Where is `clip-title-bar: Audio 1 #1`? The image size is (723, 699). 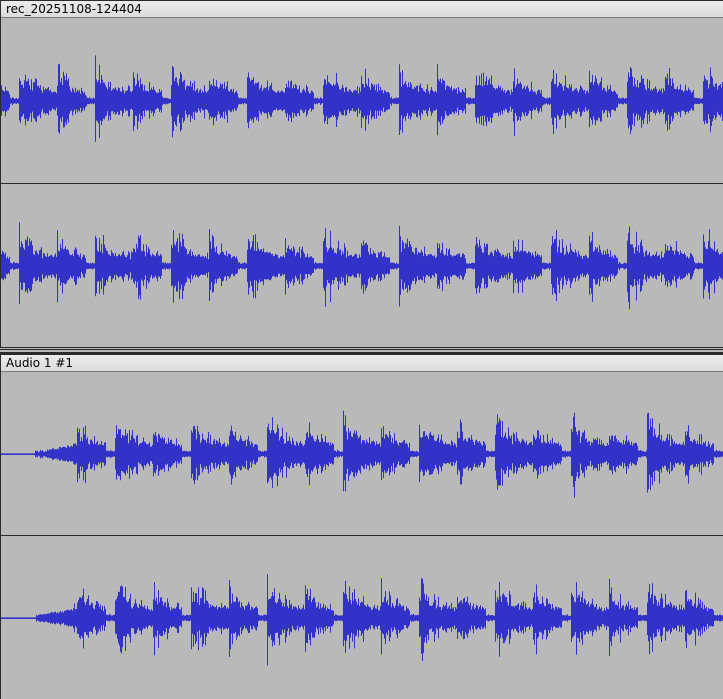
clip-title-bar: Audio 1 #1 is located at coordinates (362, 363).